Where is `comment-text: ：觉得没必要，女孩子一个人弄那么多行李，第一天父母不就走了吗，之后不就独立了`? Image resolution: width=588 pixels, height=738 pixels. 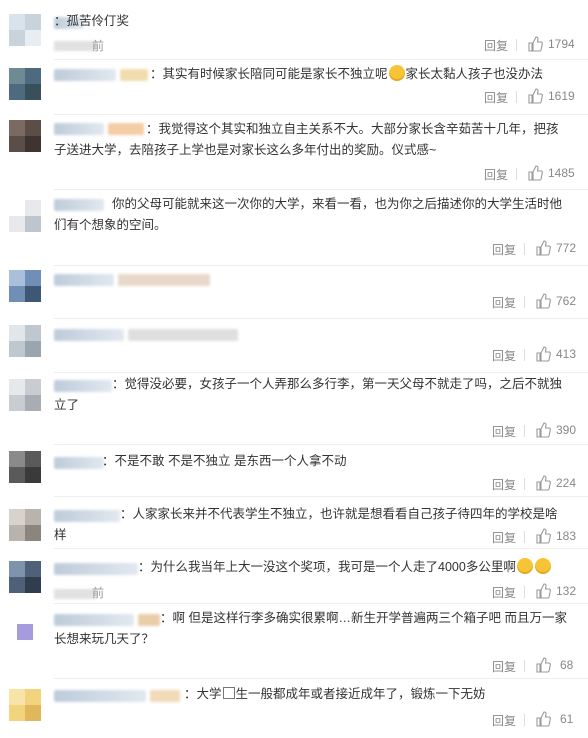
comment-text: ：觉得没必要，女孩子一个人弄那么多行李，第一天父母不就走了吗，之后不就独立了 is located at coordinates (308, 394).